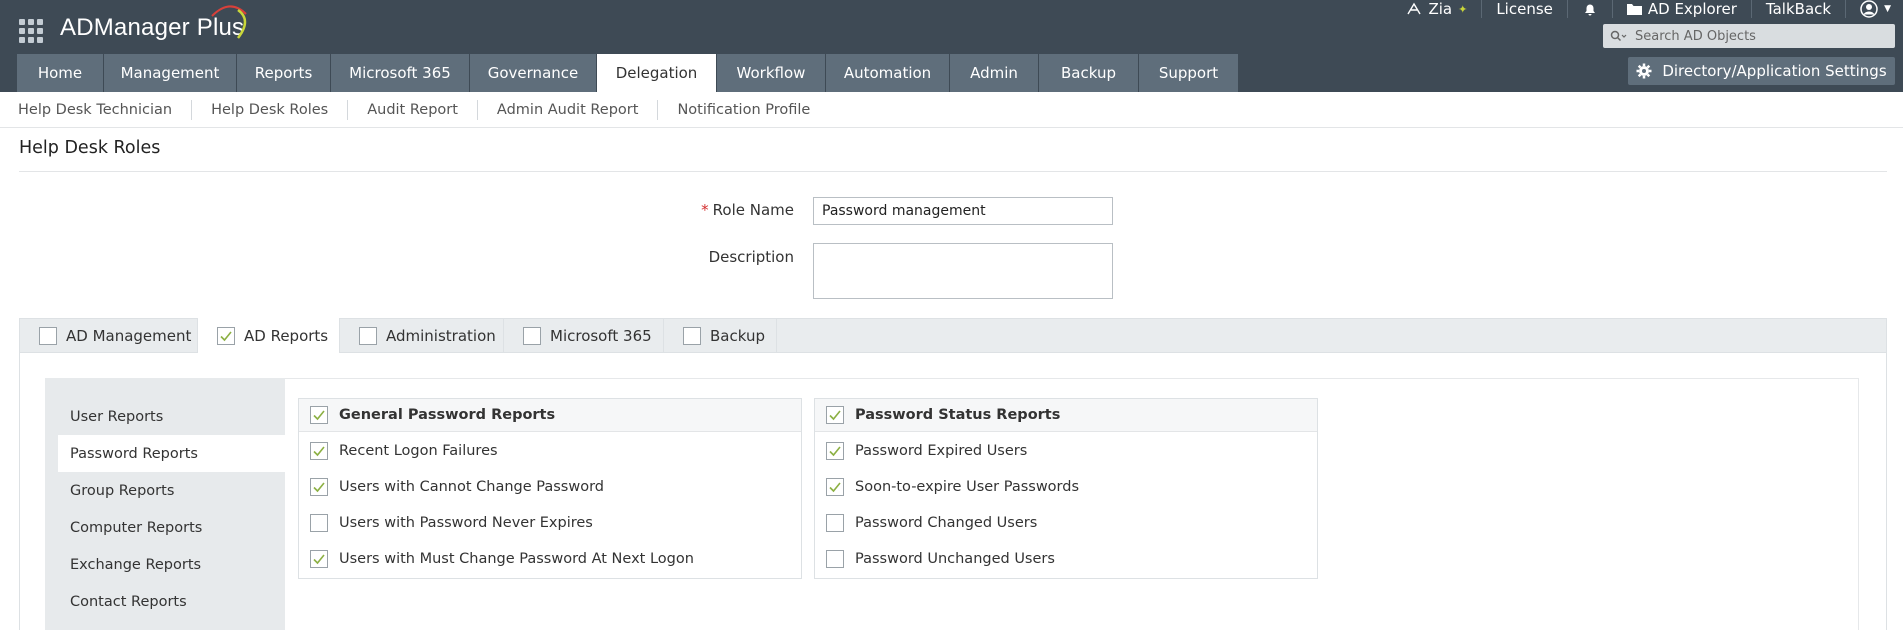  Describe the element at coordinates (422, 335) in the screenshot. I see `module-tab-administration: Administration` at that location.